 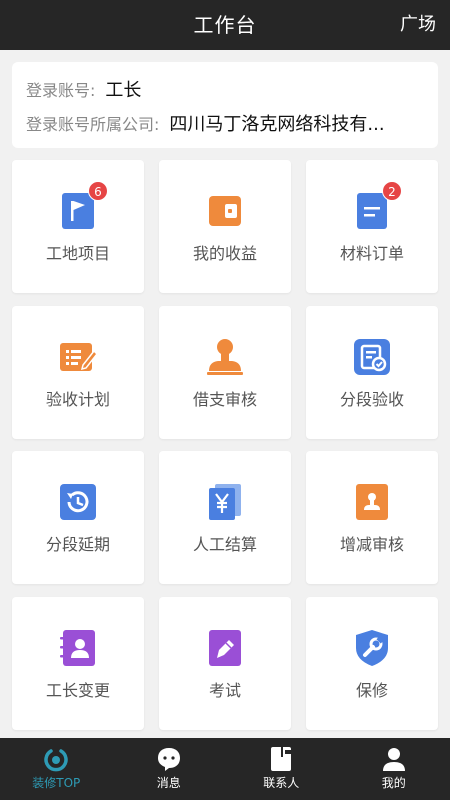 I want to click on tile-loan-review: 借支审核, so click(x=225, y=372).